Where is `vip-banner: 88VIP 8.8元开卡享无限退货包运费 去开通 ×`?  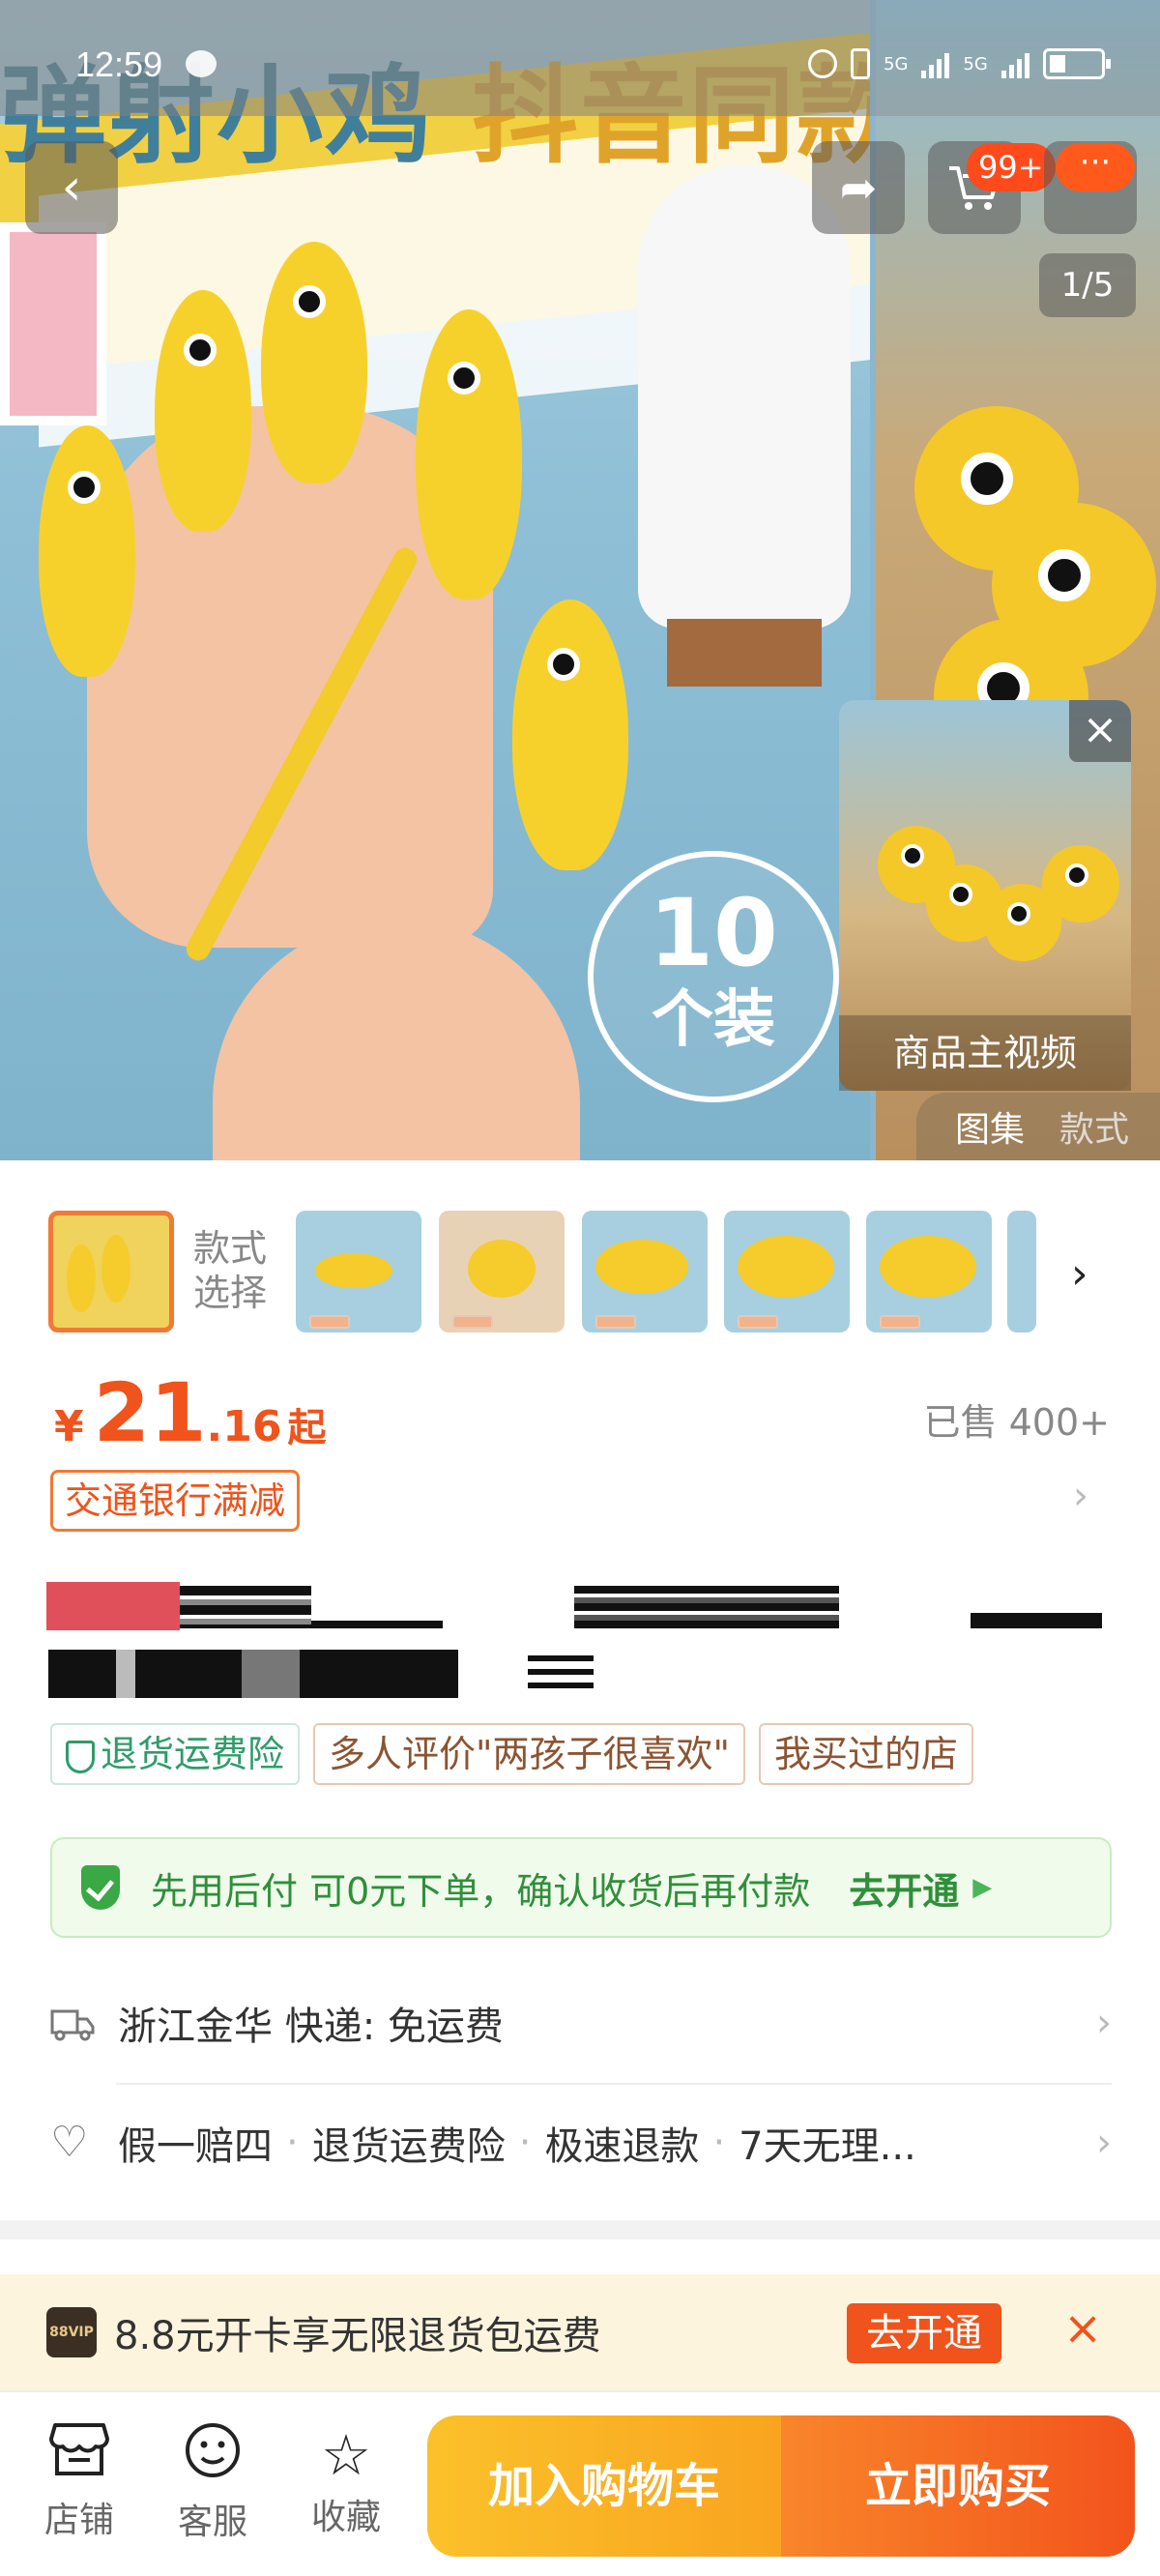 vip-banner: 88VIP 8.8元开卡享无限退货包运费 去开通 × is located at coordinates (580, 2332).